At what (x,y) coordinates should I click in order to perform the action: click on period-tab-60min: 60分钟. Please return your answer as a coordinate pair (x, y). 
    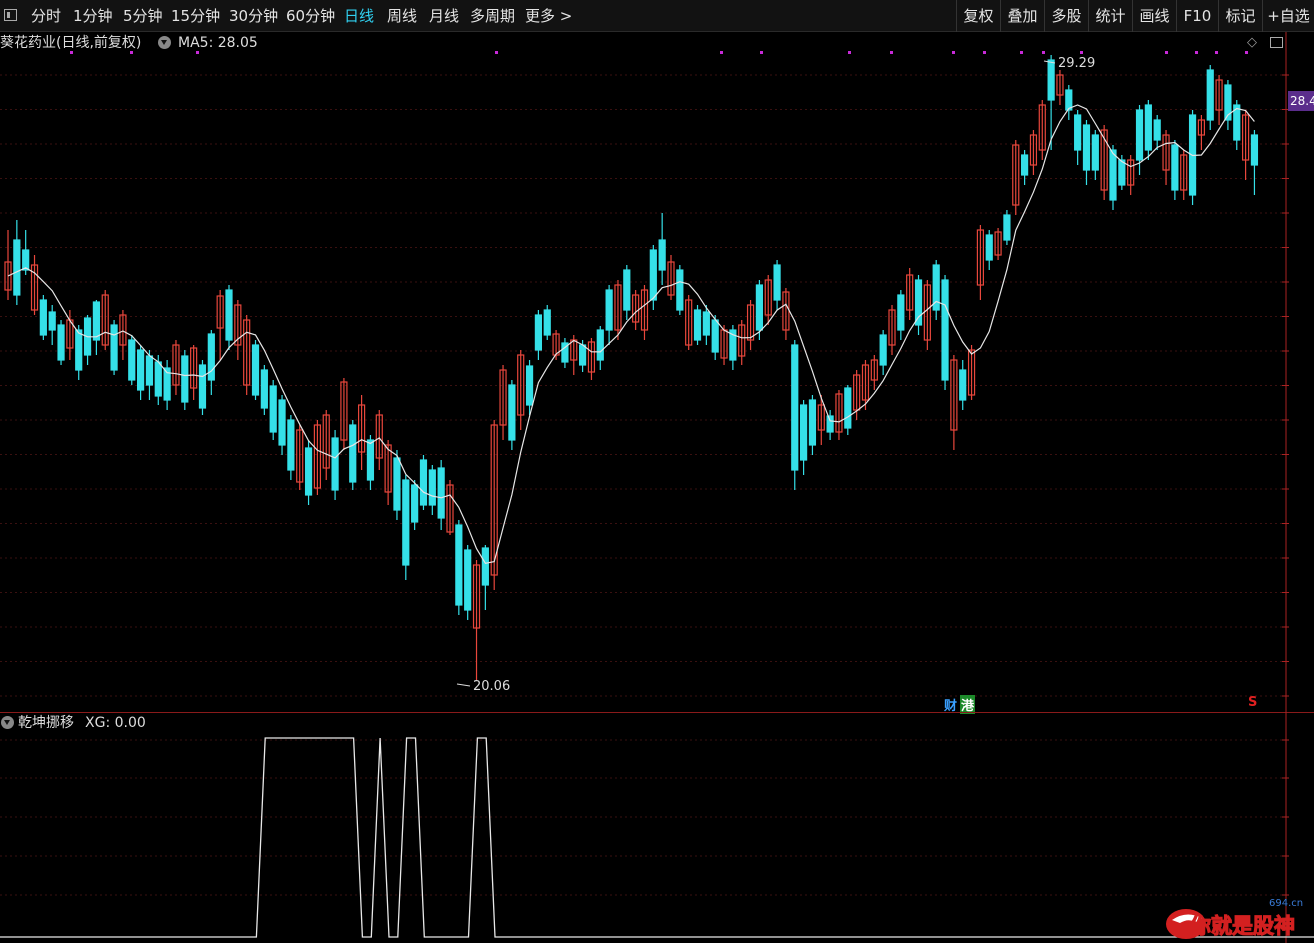
    Looking at the image, I should click on (310, 16).